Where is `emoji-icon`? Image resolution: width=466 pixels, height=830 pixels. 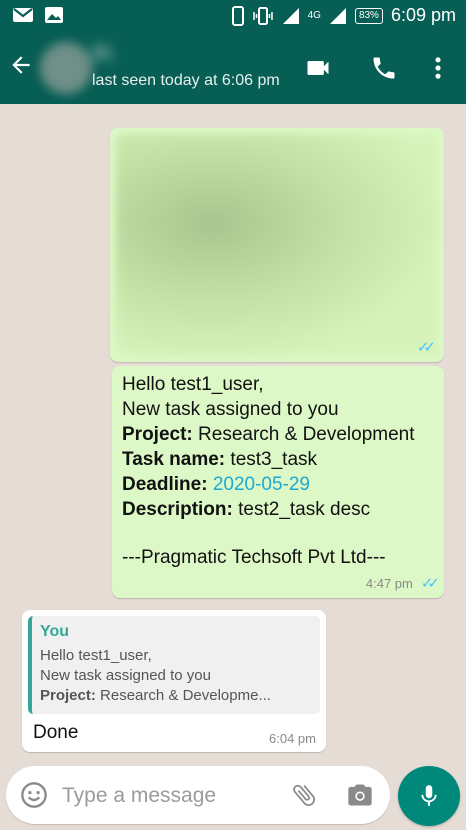
emoji-icon is located at coordinates (34, 795).